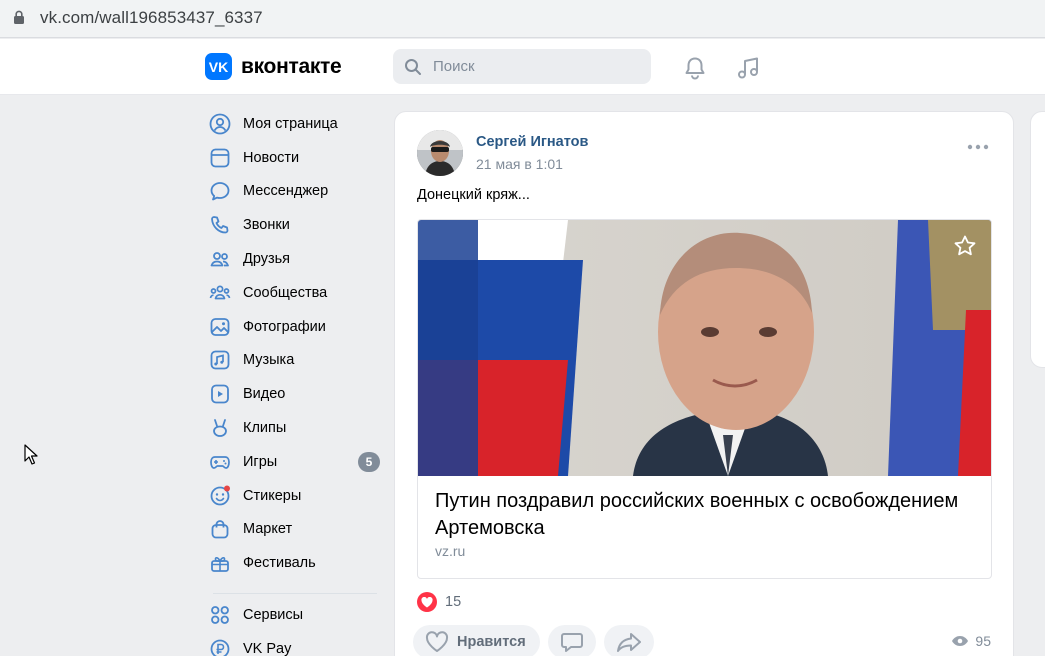  I want to click on share-icon, so click(628, 642).